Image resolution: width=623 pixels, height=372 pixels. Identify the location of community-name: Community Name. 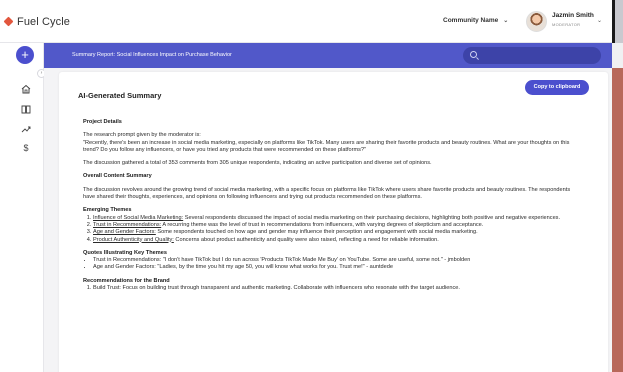
(471, 20).